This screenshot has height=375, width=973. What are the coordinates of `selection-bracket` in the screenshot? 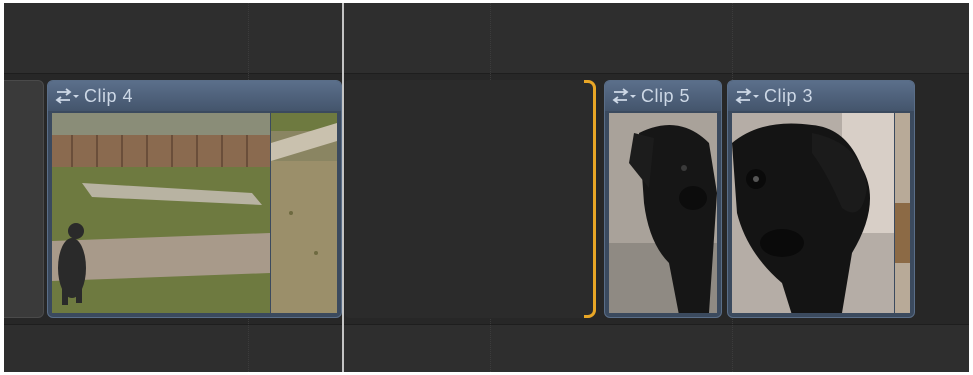 It's located at (590, 199).